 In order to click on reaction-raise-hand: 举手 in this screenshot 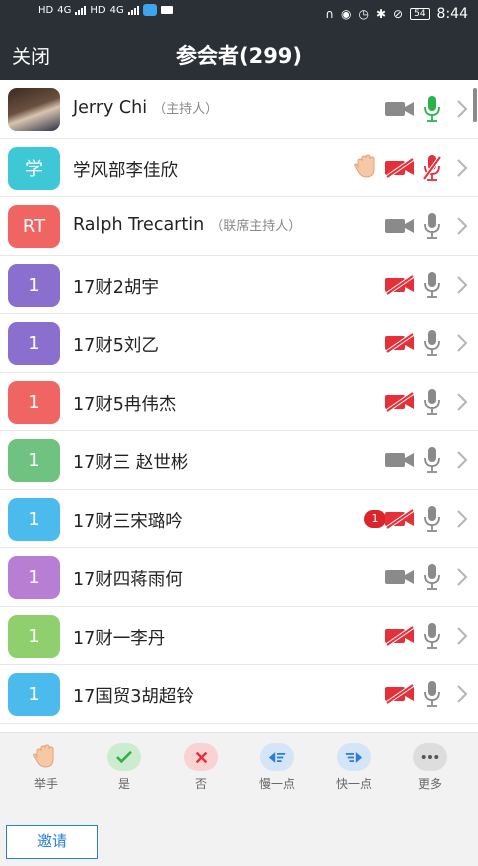, I will do `click(46, 767)`.